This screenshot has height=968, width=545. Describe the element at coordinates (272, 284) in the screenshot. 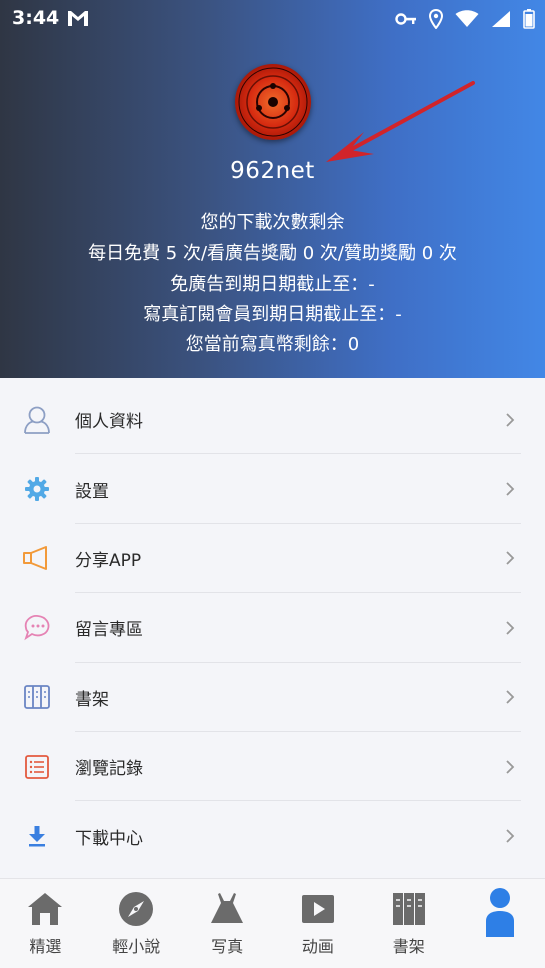

I see `ad-free-expiry: 免廣告到期日期截止至：-` at that location.